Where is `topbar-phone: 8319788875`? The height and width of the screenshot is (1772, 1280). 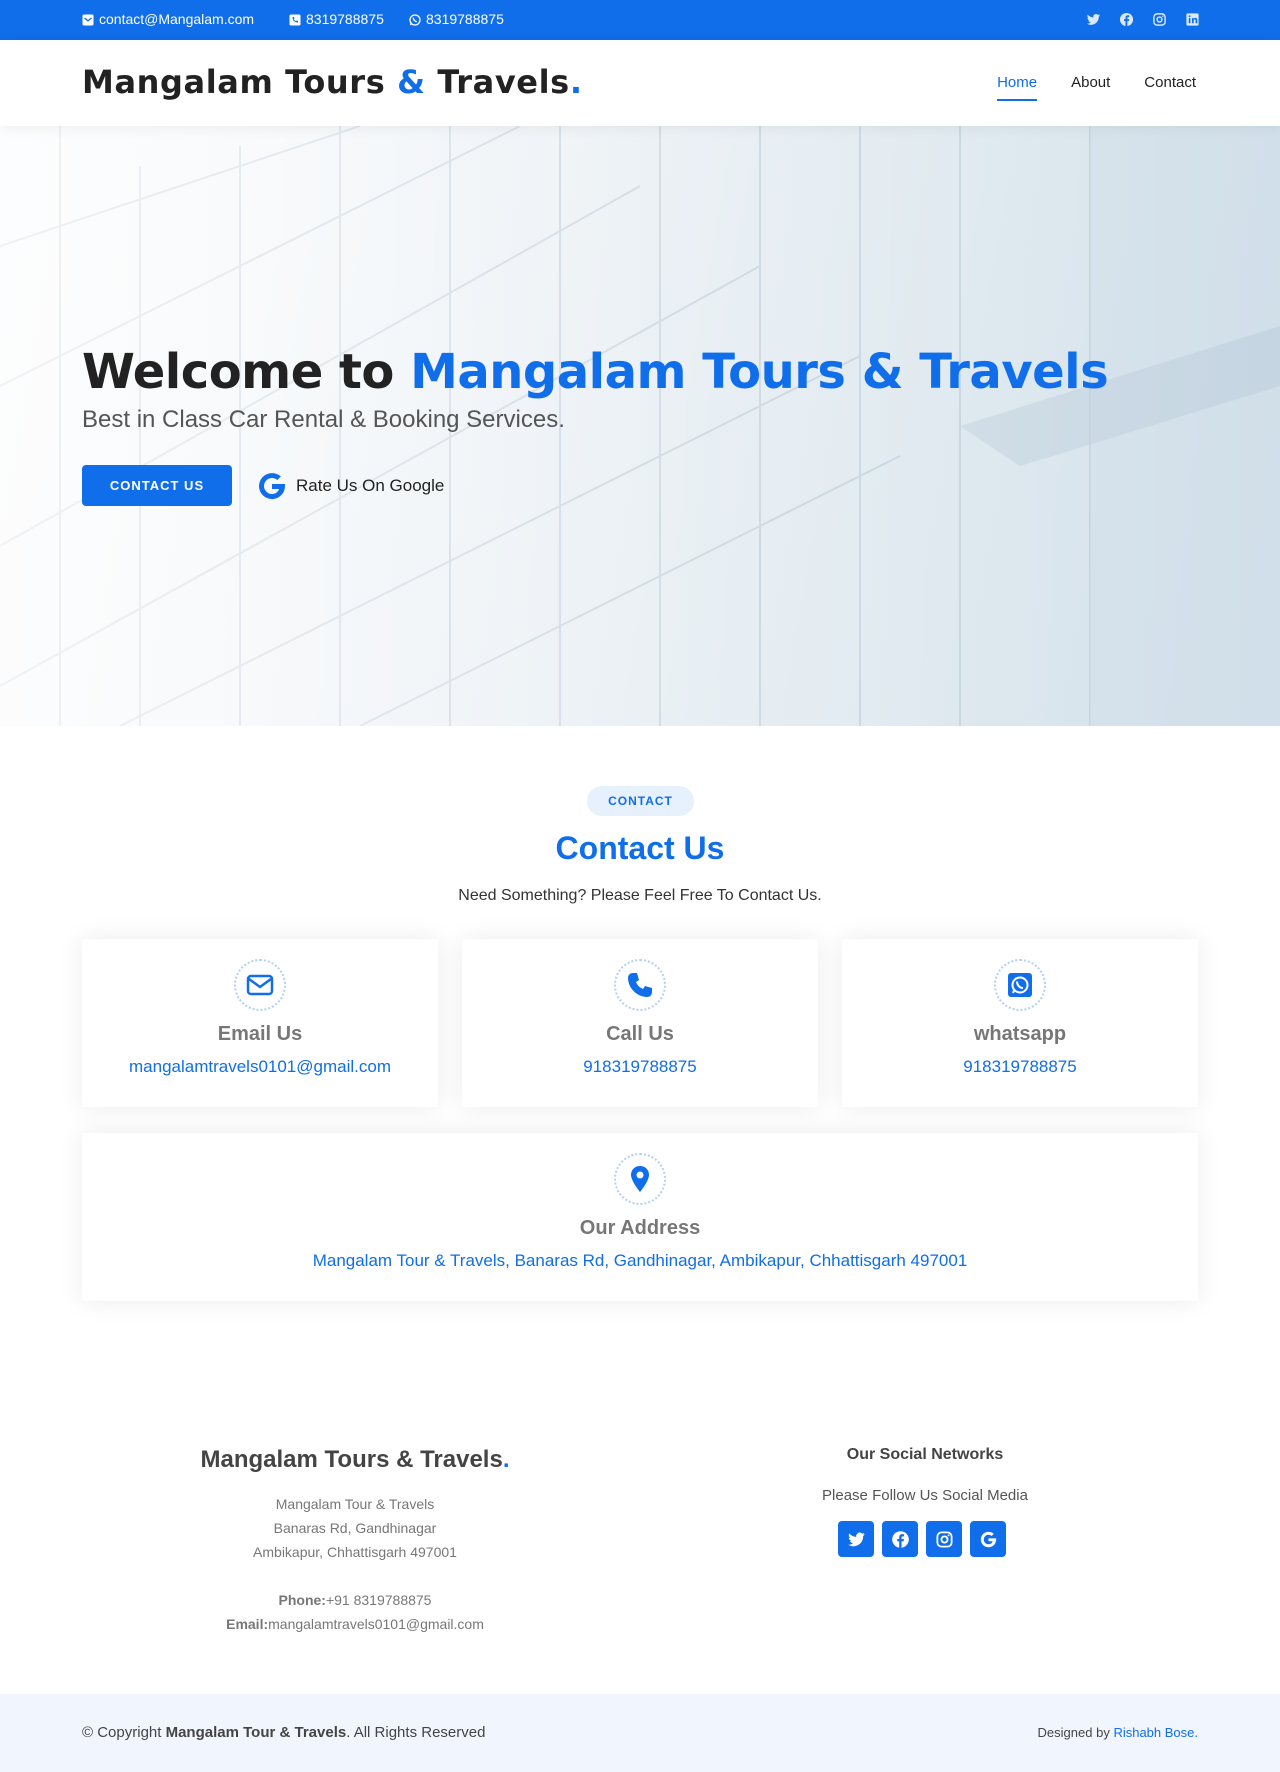 topbar-phone: 8319788875 is located at coordinates (336, 19).